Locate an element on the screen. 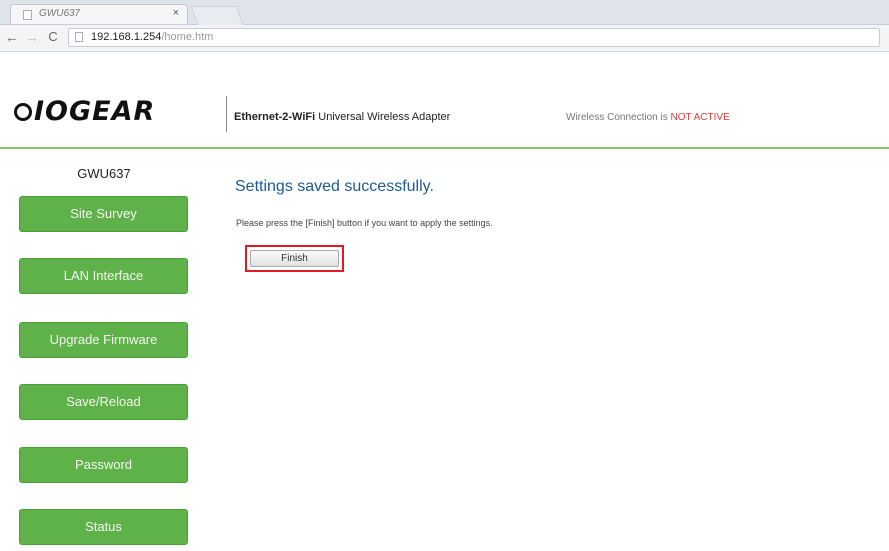 Image resolution: width=889 pixels, height=551 pixels. reload-icon: C is located at coordinates (53, 36).